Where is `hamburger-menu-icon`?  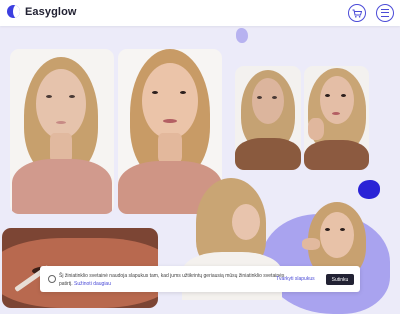 hamburger-menu-icon is located at coordinates (385, 13).